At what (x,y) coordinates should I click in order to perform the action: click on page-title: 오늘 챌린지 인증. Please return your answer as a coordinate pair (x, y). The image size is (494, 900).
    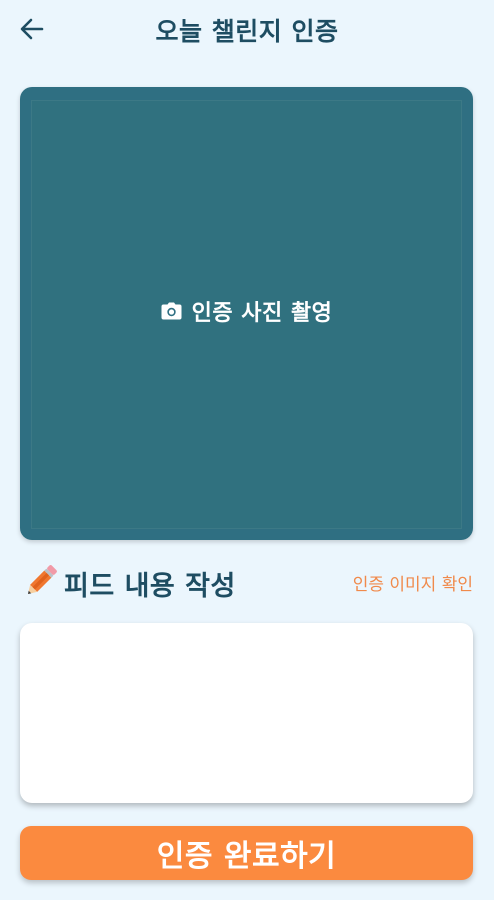
    Looking at the image, I should click on (247, 31).